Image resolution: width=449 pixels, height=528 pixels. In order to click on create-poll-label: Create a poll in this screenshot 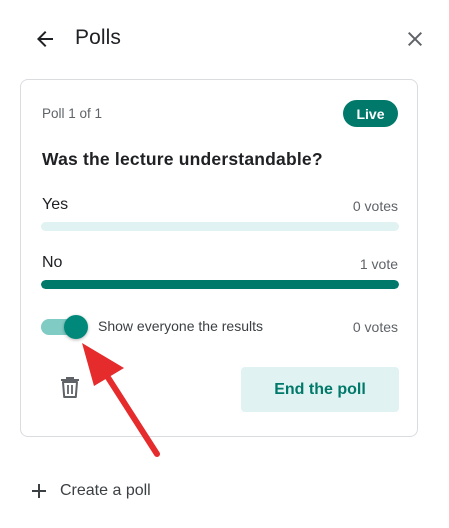, I will do `click(105, 490)`.